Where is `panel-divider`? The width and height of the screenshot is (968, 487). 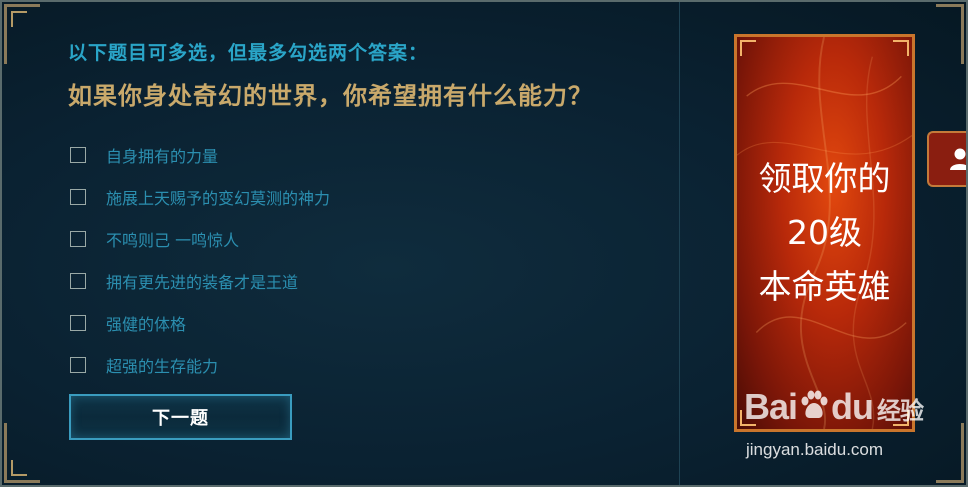 panel-divider is located at coordinates (679, 243).